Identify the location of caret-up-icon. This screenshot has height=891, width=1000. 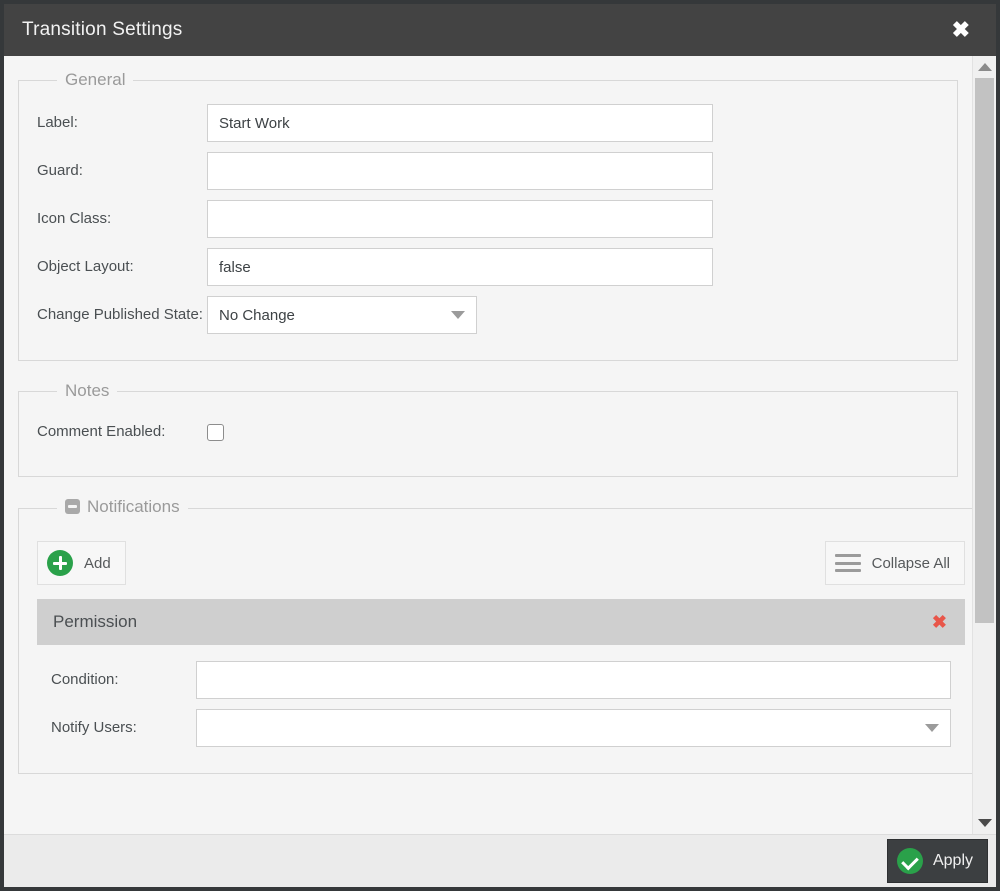
(984, 67).